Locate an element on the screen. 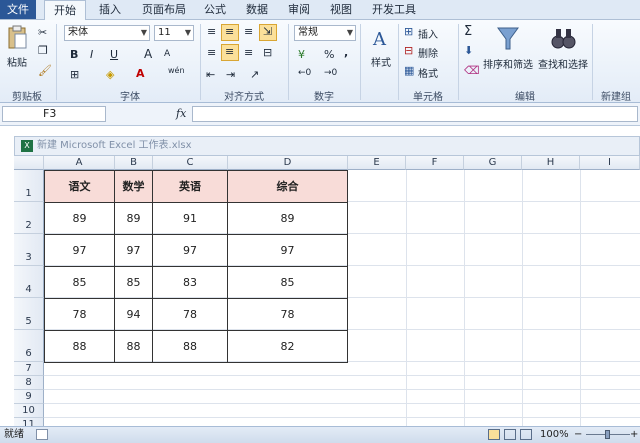  fill-icon: ⬇ is located at coordinates (468, 50).